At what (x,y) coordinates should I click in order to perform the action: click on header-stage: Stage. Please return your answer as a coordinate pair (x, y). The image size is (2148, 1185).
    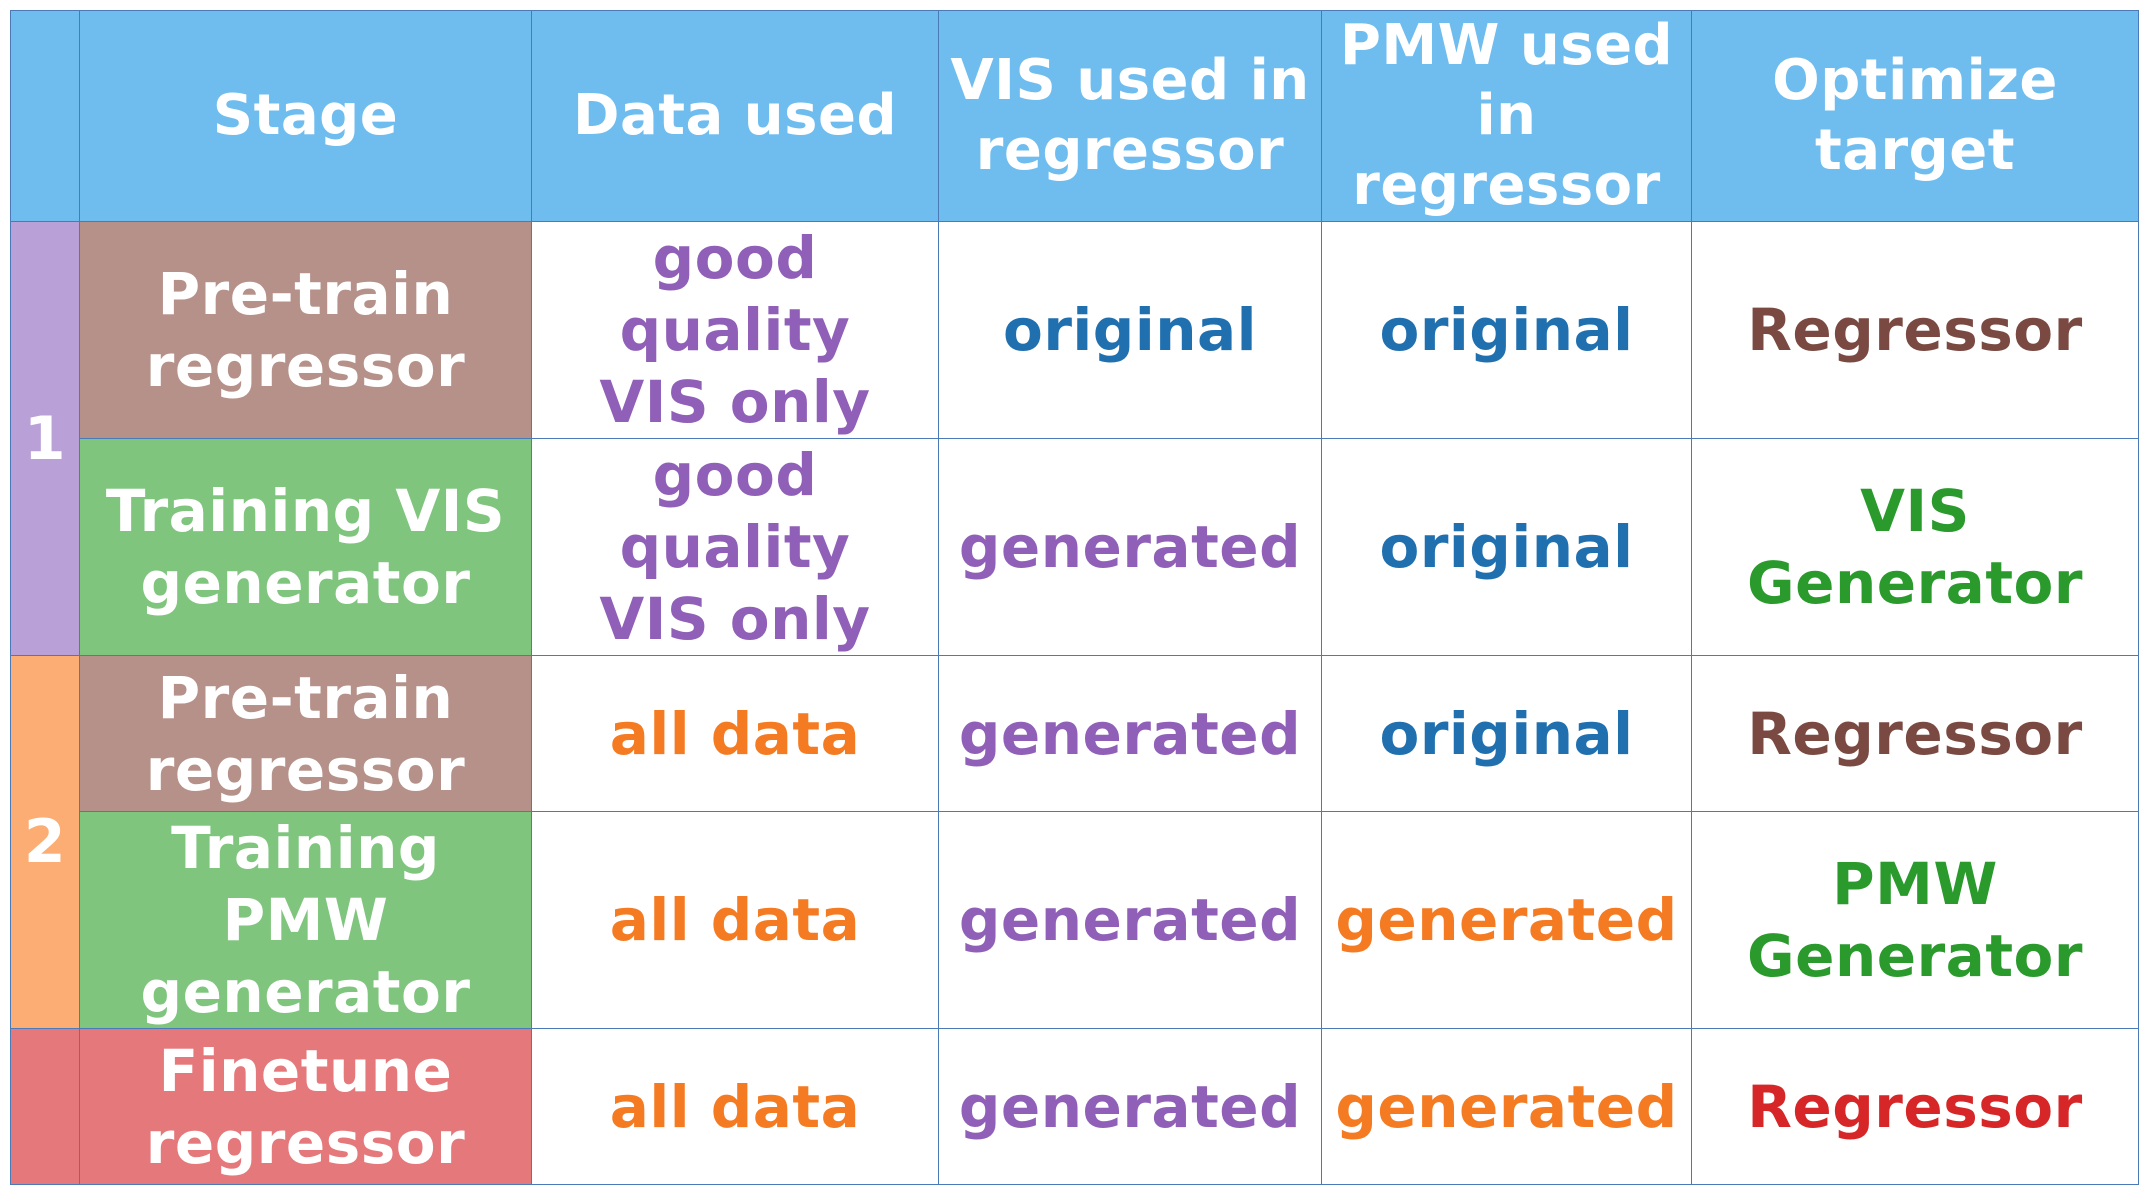
    Looking at the image, I should click on (305, 116).